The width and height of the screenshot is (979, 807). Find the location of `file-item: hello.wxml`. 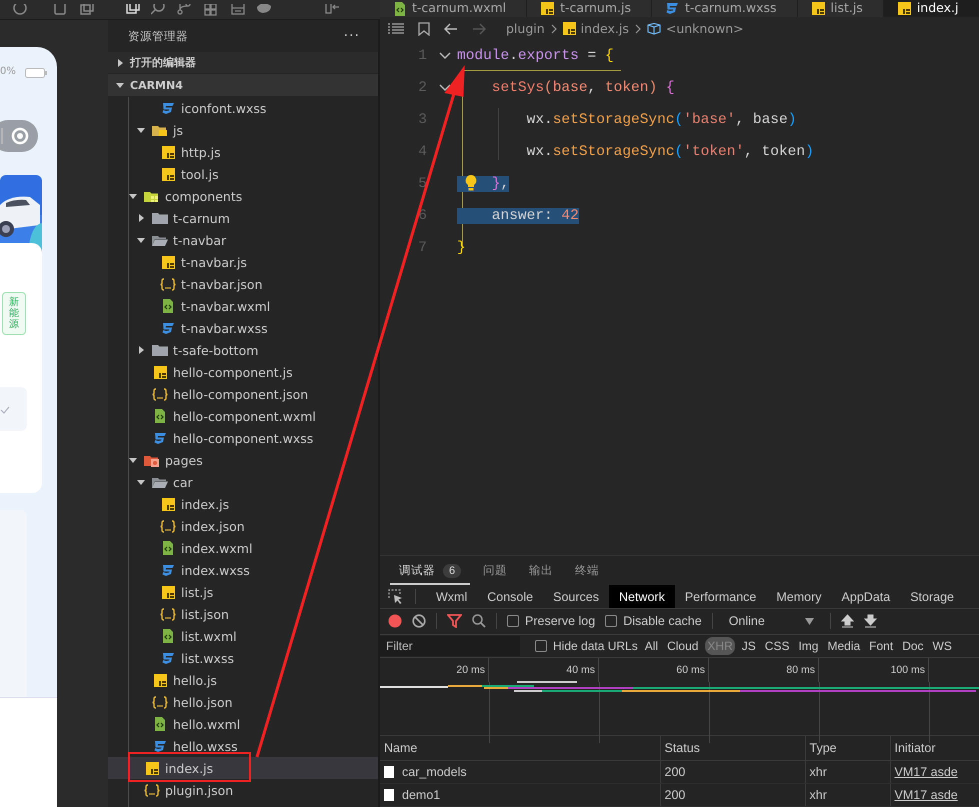

file-item: hello.wxml is located at coordinates (243, 724).